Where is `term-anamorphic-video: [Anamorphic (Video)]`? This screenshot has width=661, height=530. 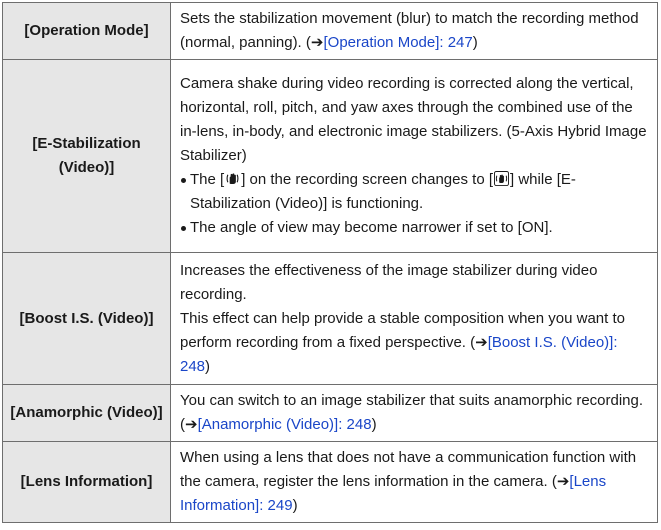 term-anamorphic-video: [Anamorphic (Video)] is located at coordinates (86, 413).